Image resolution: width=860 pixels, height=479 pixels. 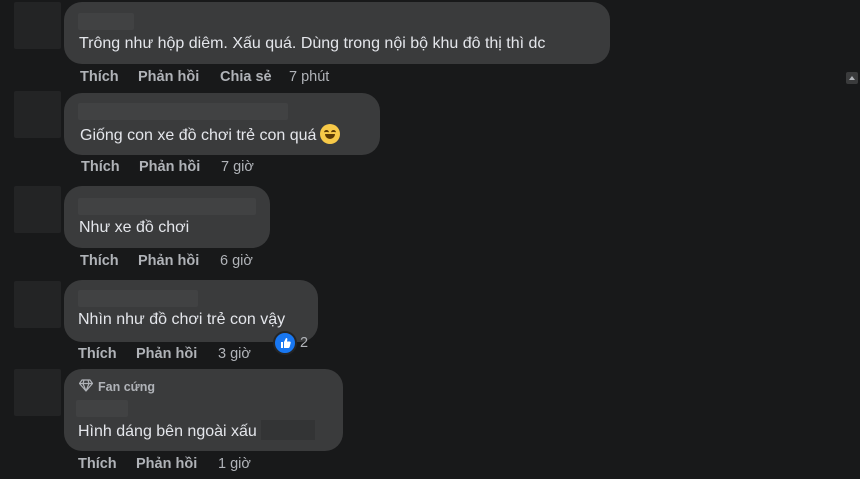 I want to click on diamond-badge-icon, so click(x=86, y=385).